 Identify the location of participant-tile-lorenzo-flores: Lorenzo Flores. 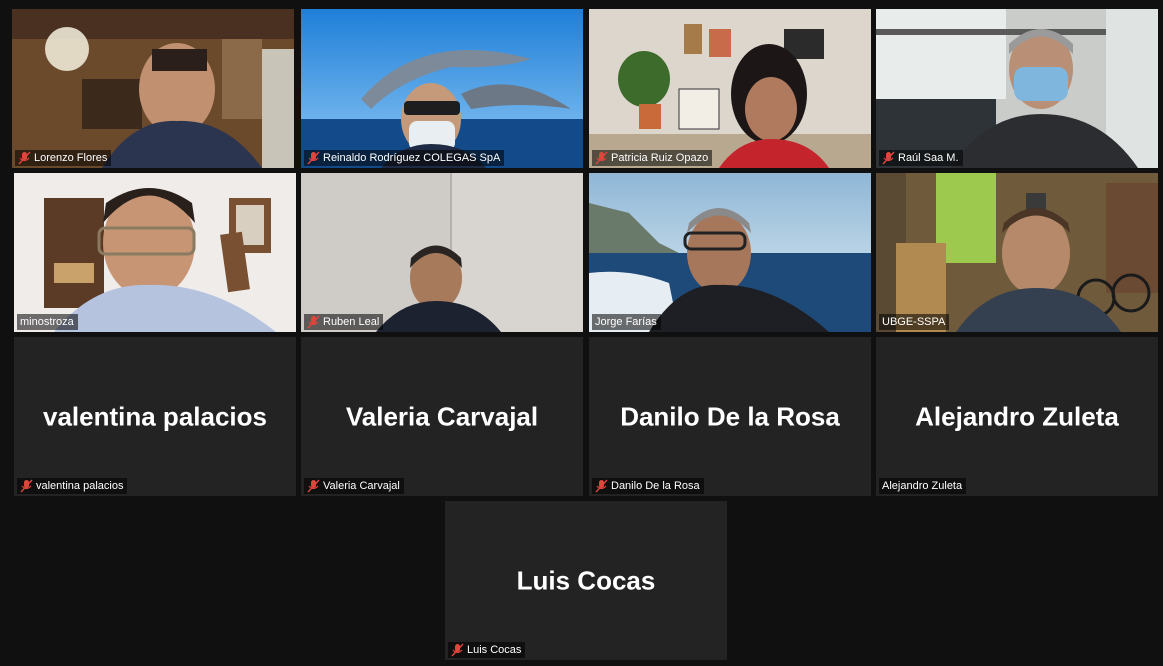
(153, 88).